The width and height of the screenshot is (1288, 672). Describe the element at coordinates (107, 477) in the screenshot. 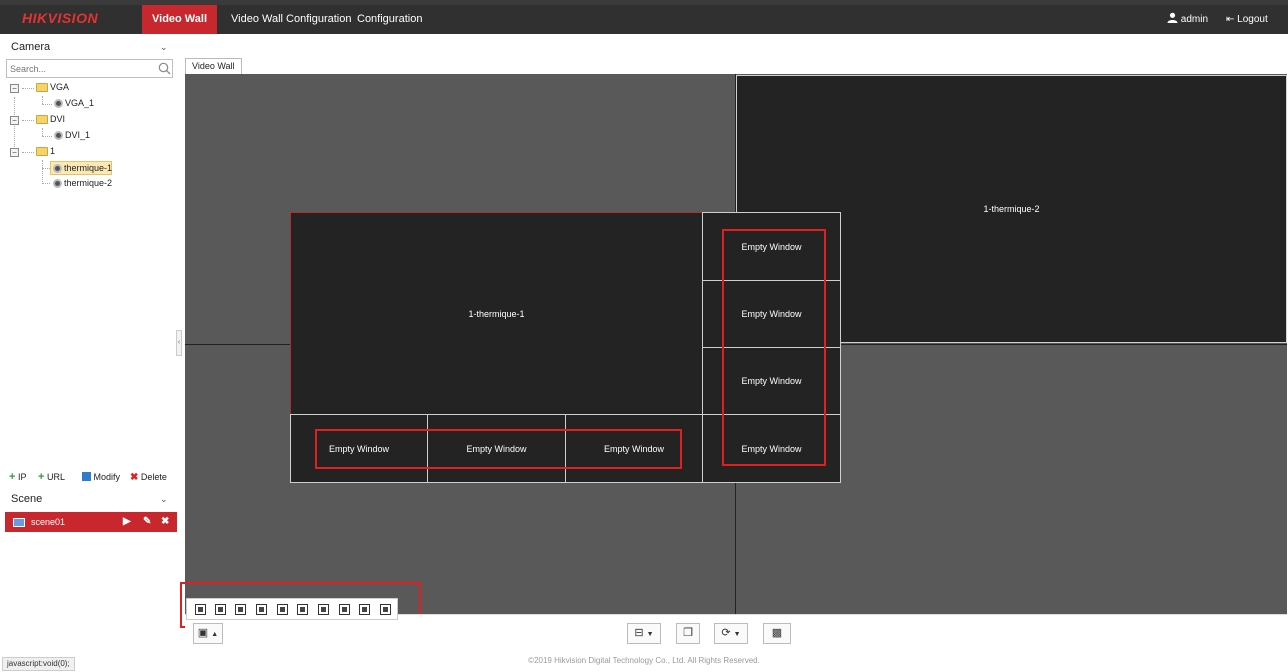

I see `modify-label: Modify` at that location.